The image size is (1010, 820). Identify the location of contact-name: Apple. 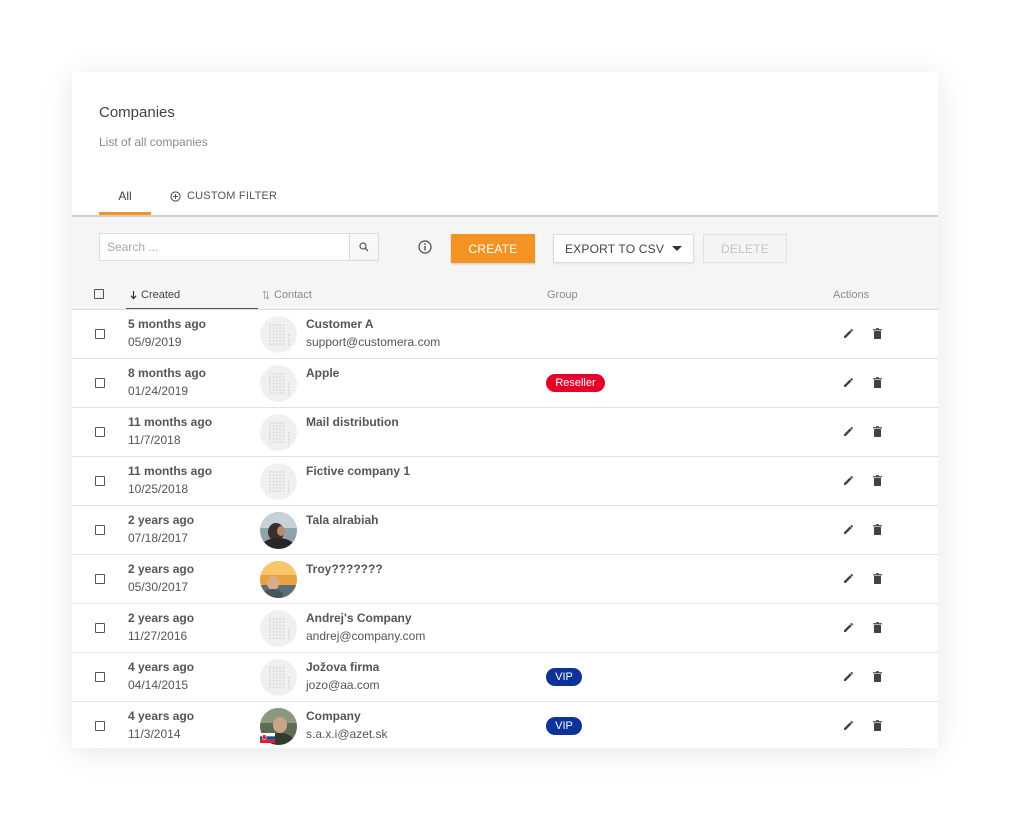
(322, 373).